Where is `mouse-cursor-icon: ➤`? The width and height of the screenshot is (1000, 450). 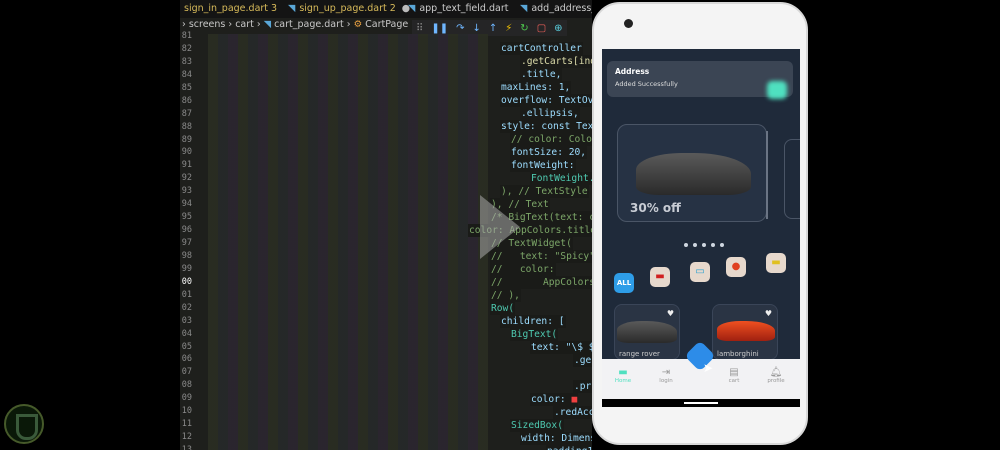
mouse-cursor-icon: ➤ is located at coordinates (708, 368).